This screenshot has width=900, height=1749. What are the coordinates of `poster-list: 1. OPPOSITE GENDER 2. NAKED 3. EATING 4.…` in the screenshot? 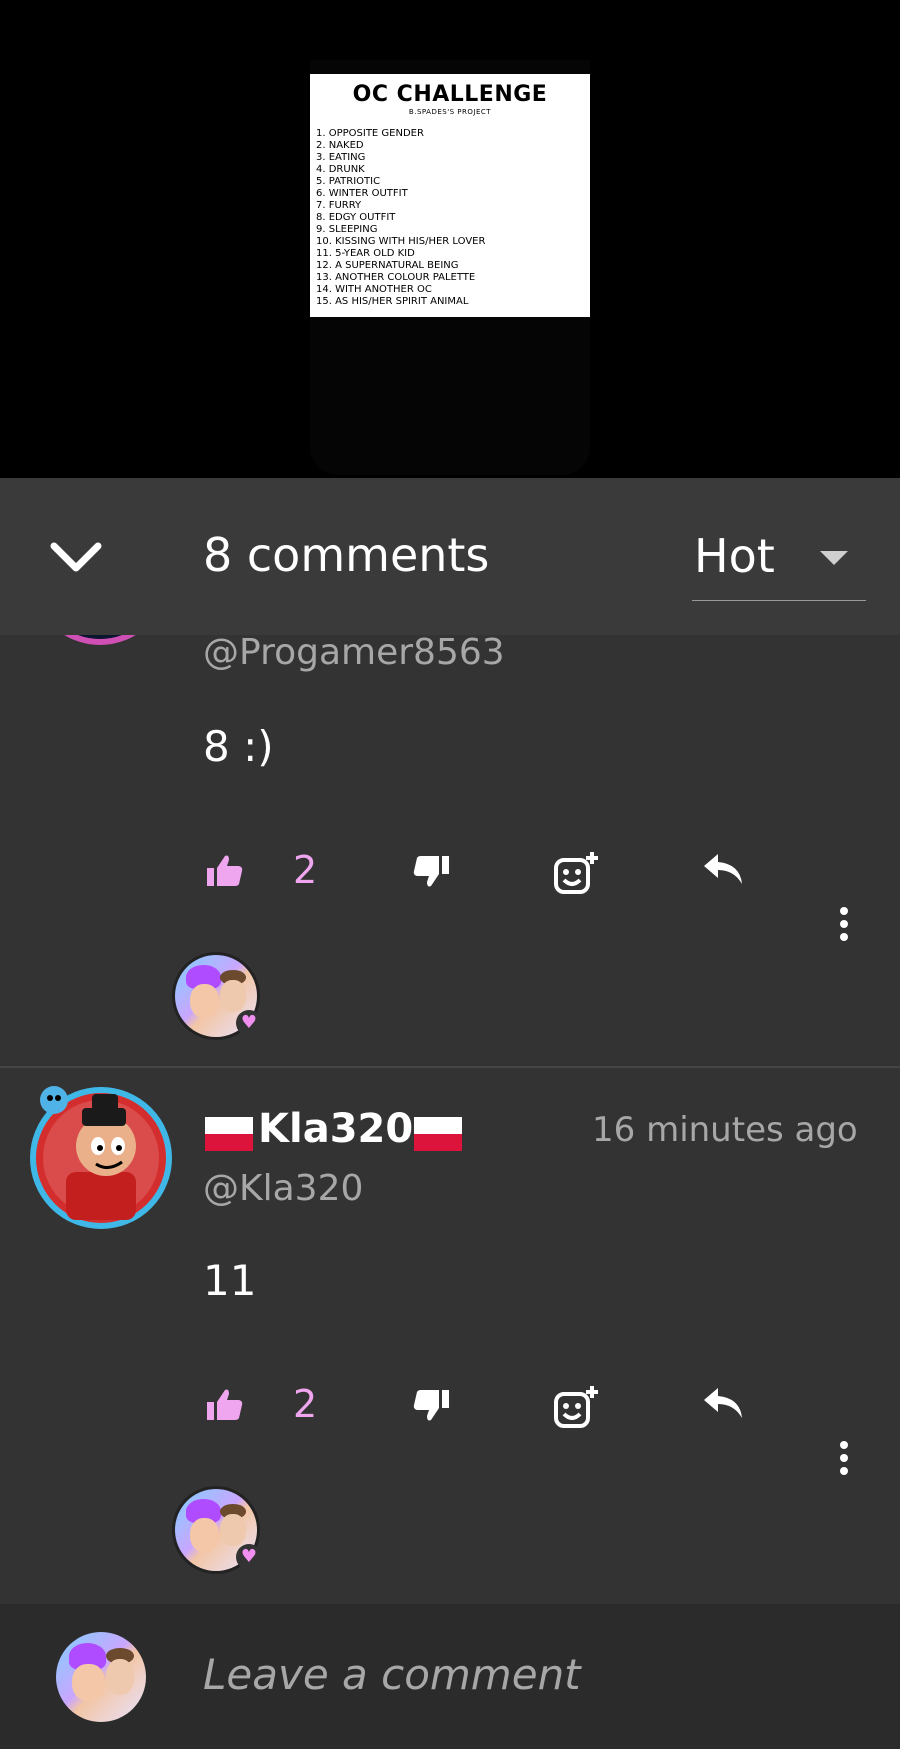 It's located at (453, 218).